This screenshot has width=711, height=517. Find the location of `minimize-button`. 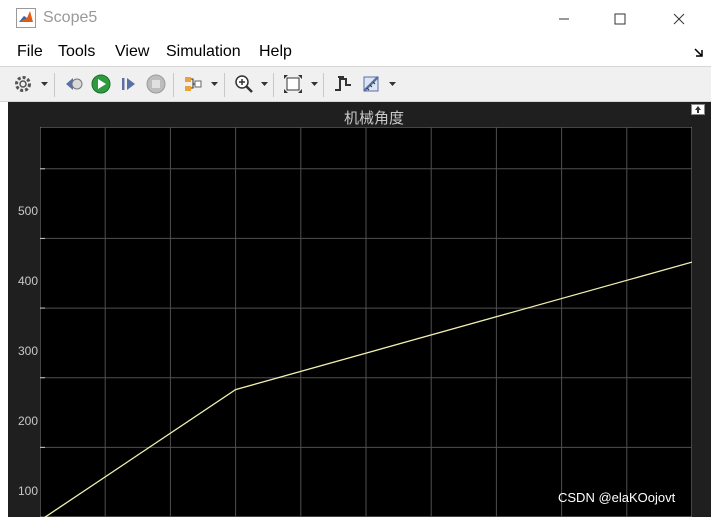

minimize-button is located at coordinates (564, 19).